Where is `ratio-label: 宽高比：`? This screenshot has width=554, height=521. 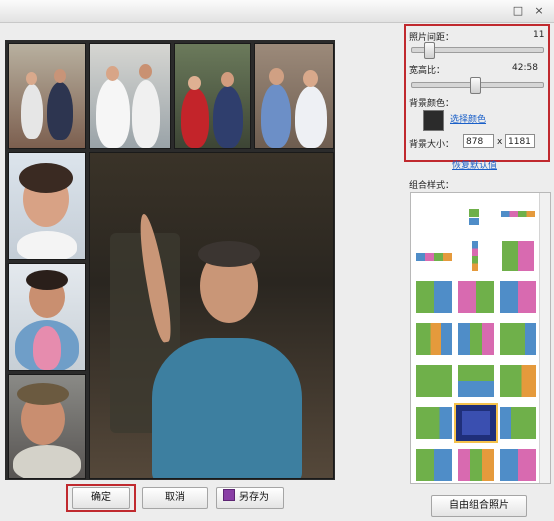
ratio-label: 宽高比： is located at coordinates (427, 71).